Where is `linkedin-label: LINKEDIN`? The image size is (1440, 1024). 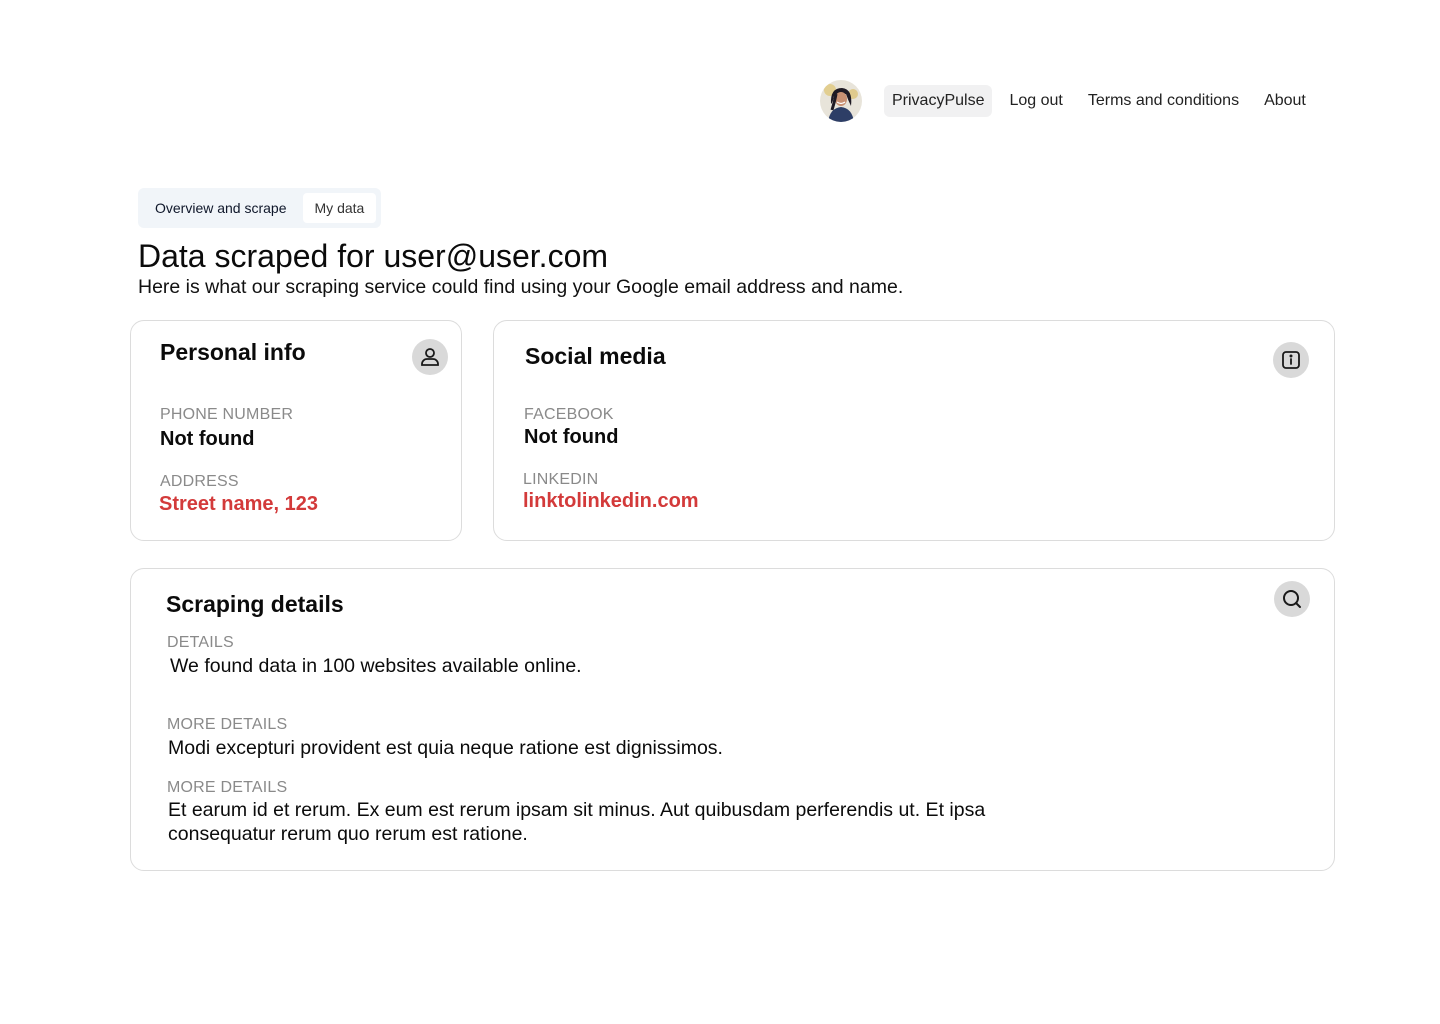 linkedin-label: LINKEDIN is located at coordinates (561, 479).